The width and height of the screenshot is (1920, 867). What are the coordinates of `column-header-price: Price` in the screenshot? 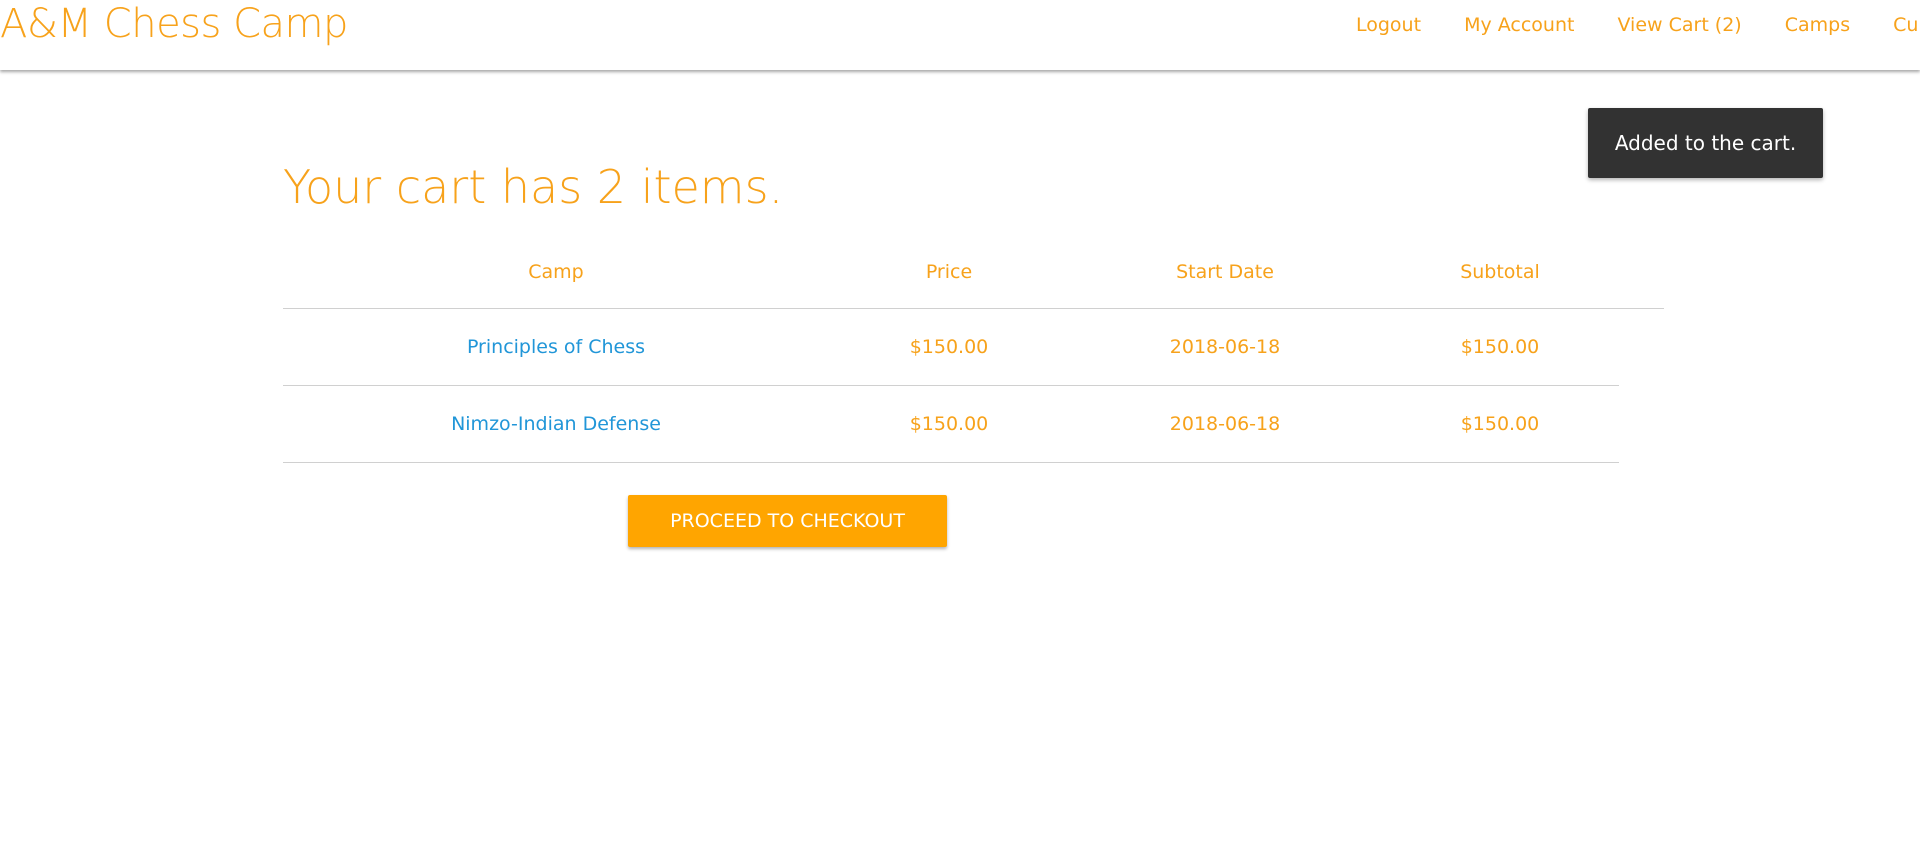 It's located at (949, 272).